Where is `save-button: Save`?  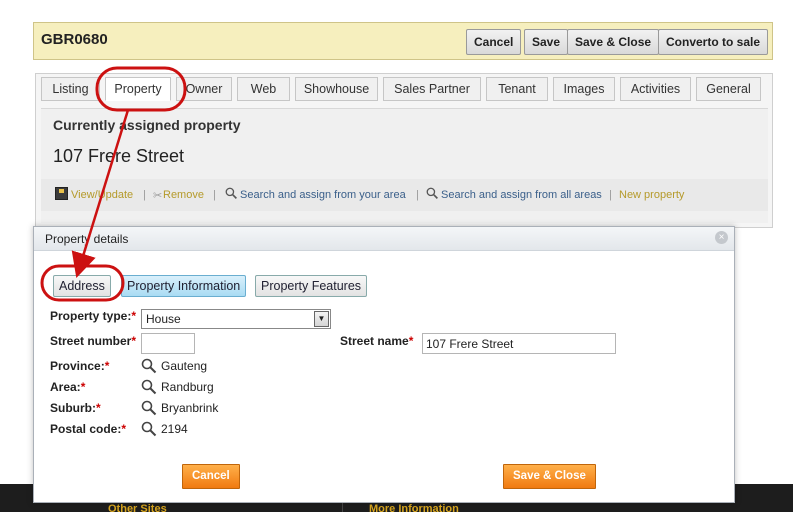 save-button: Save is located at coordinates (546, 42).